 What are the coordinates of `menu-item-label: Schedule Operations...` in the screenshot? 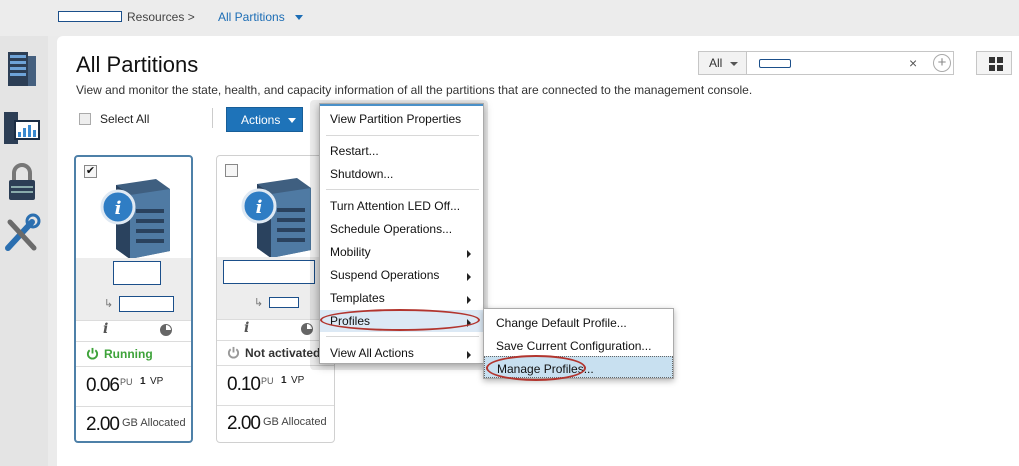 It's located at (391, 229).